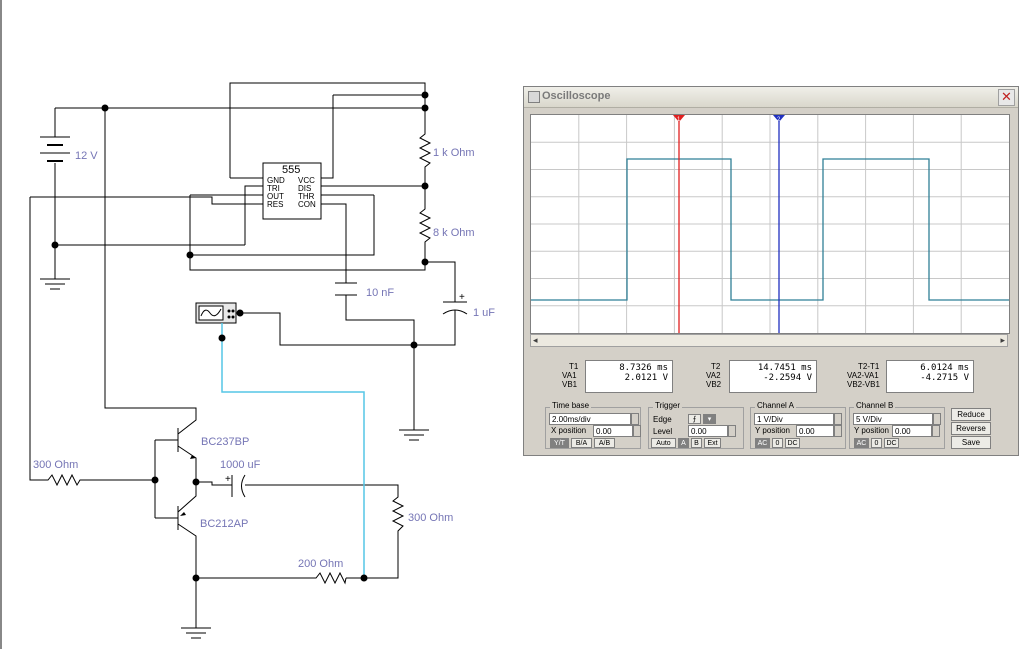 This screenshot has width=1024, height=649. What do you see at coordinates (769, 340) in the screenshot?
I see `horizontal-scrollbar: ◂ ▸` at bounding box center [769, 340].